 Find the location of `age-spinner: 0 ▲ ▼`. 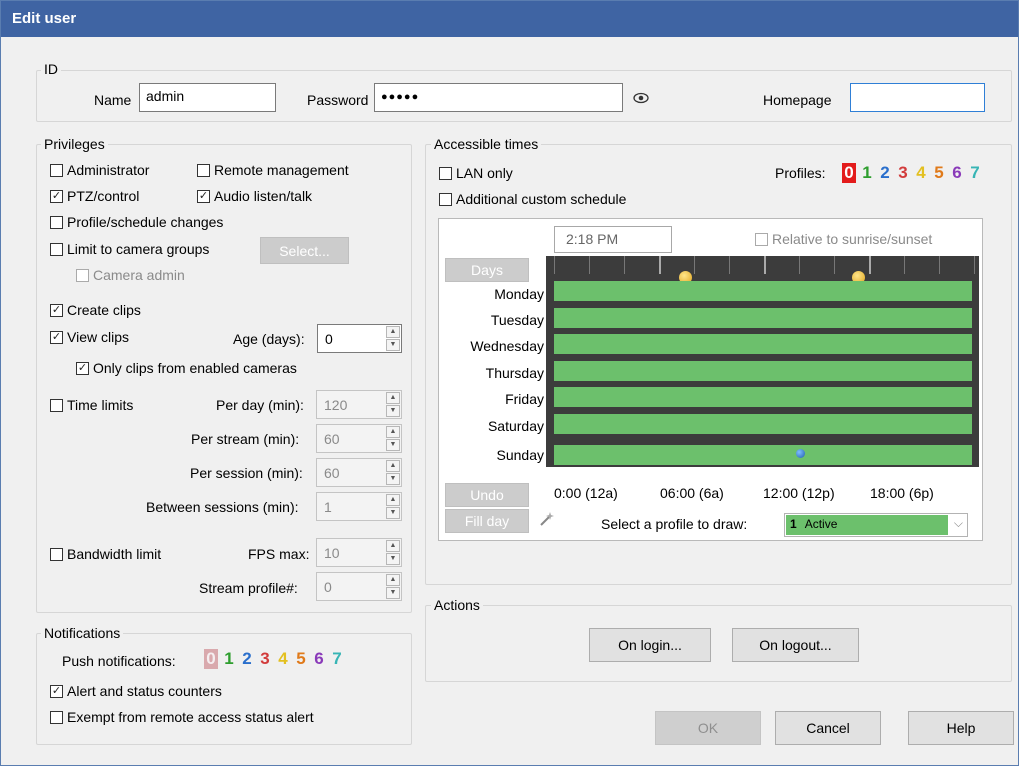

age-spinner: 0 ▲ ▼ is located at coordinates (359, 338).